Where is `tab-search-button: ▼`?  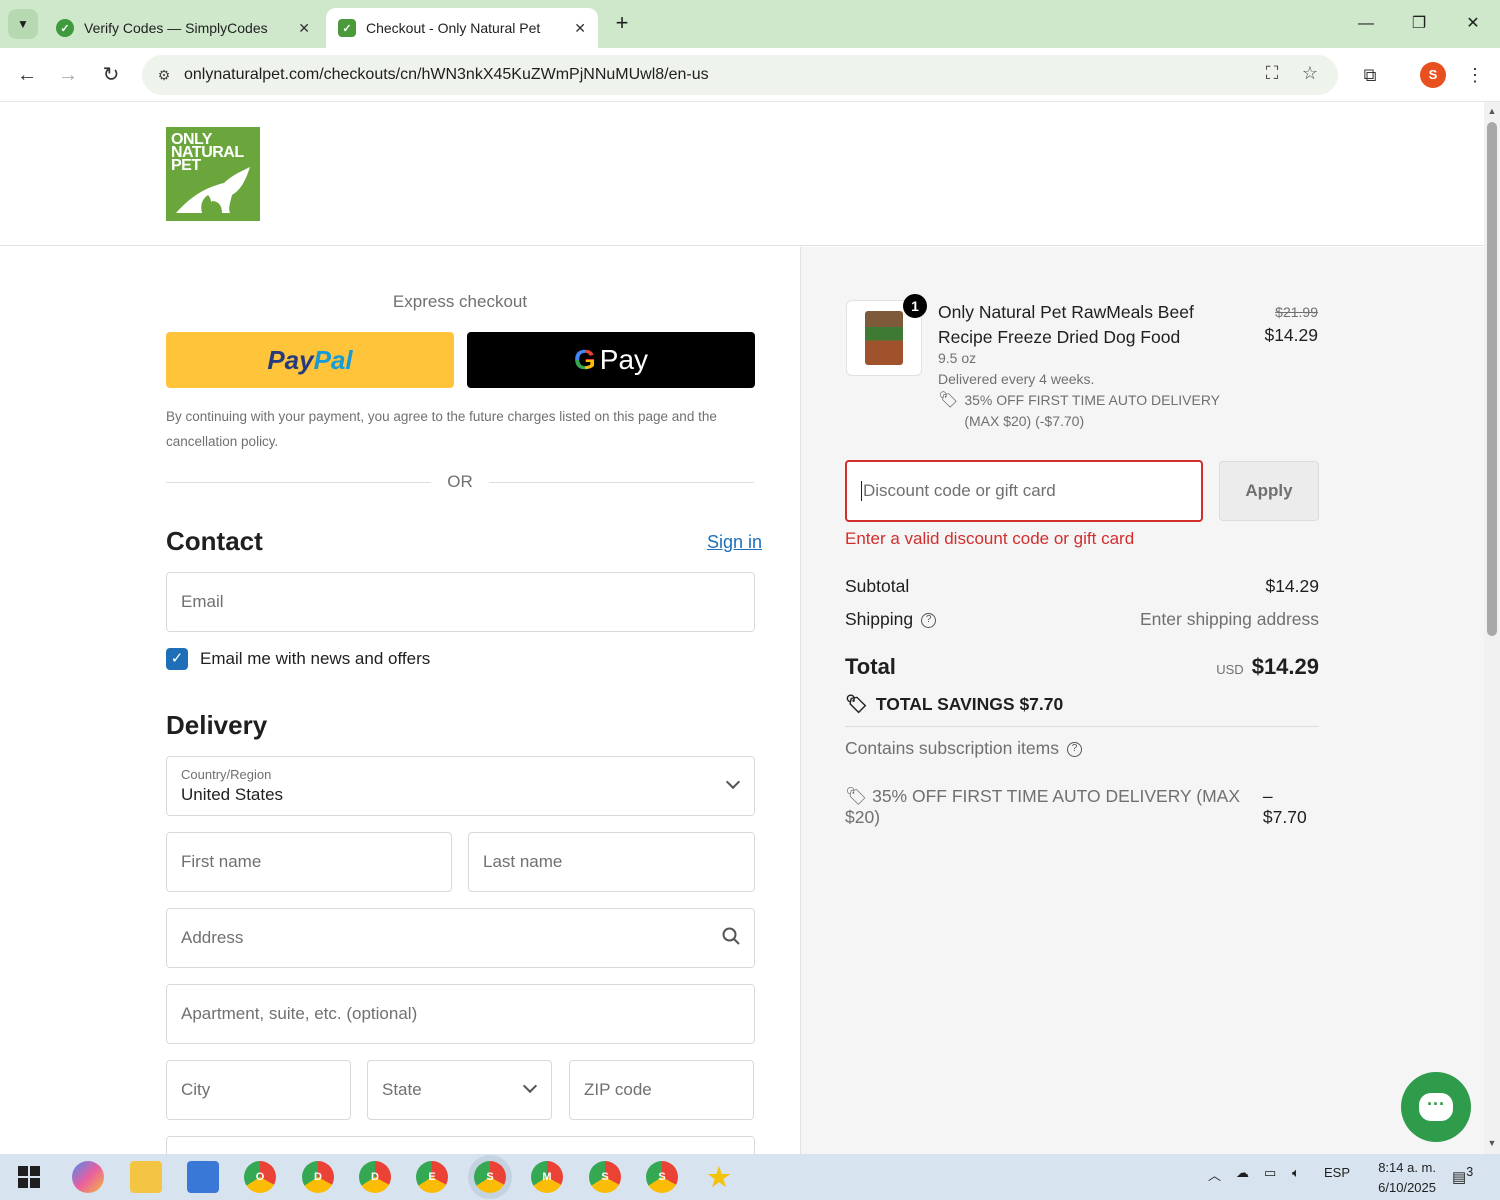 tab-search-button: ▼ is located at coordinates (23, 24).